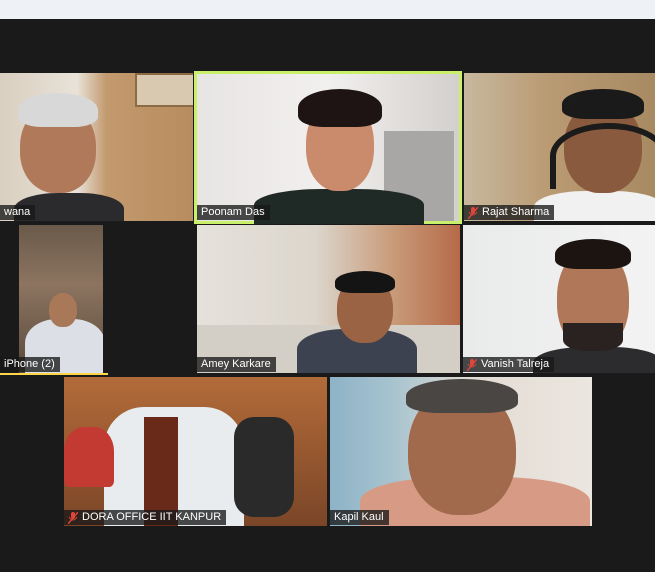  What do you see at coordinates (30, 364) in the screenshot?
I see `participant-name-label: iPhone (2)` at bounding box center [30, 364].